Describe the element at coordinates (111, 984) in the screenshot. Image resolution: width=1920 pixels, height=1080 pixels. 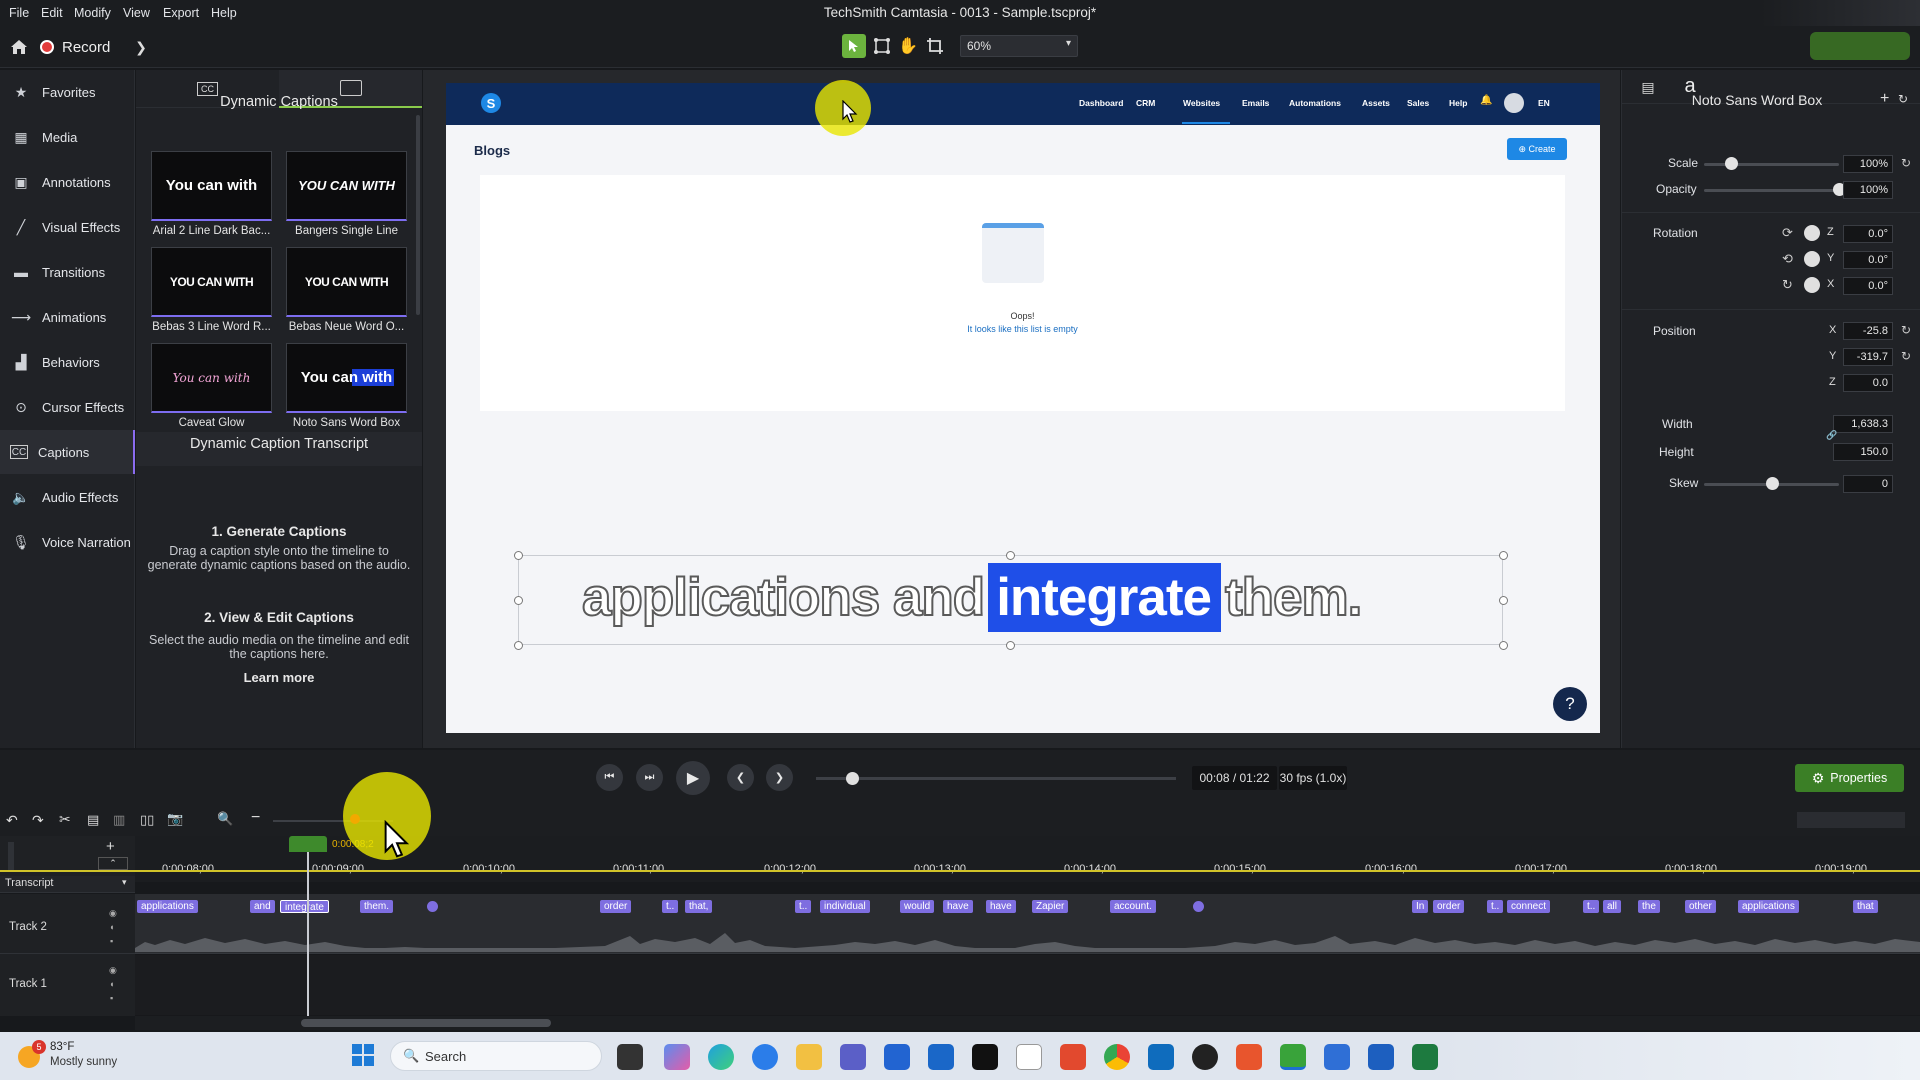
I see `audio-icon: ◖` at that location.